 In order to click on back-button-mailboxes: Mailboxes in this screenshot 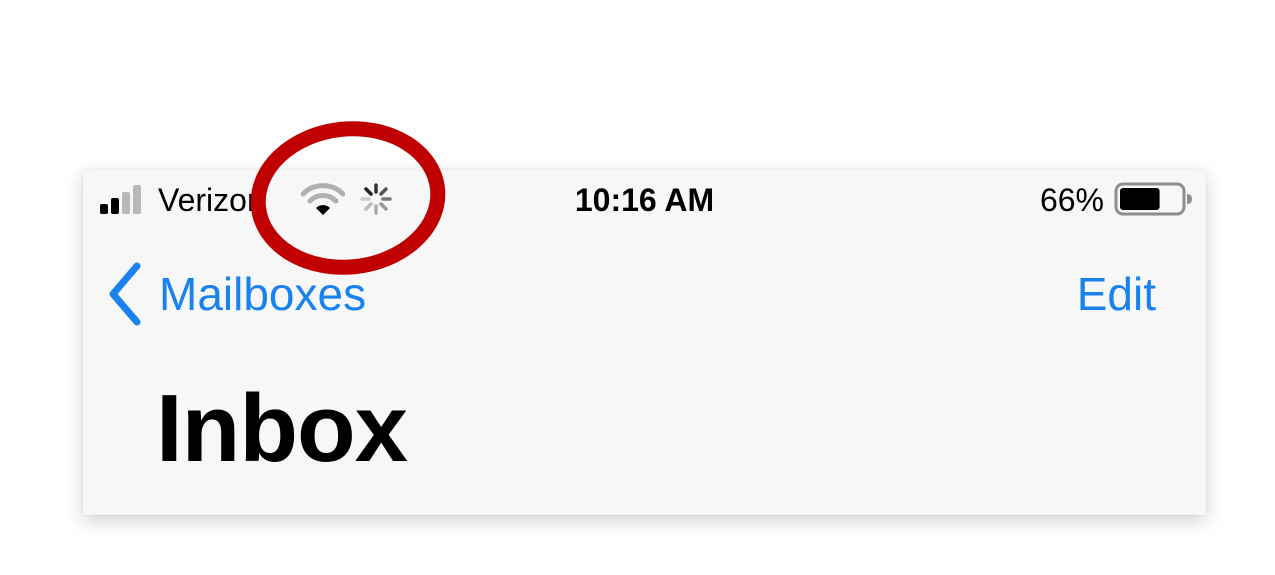, I will do `click(235, 294)`.